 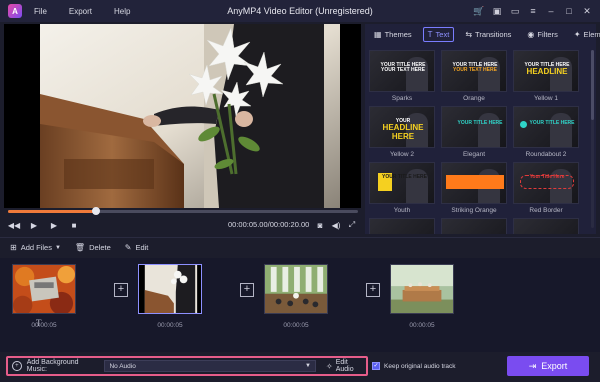 What do you see at coordinates (497, 11) in the screenshot?
I see `save-icon: ▣` at bounding box center [497, 11].